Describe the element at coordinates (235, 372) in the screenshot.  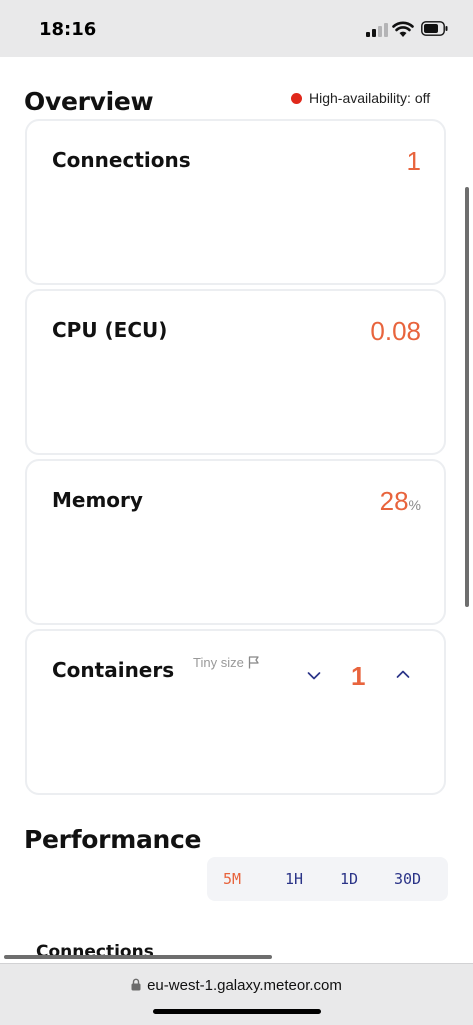
I see `cpu-card: CPU (ECU) 0.08` at that location.